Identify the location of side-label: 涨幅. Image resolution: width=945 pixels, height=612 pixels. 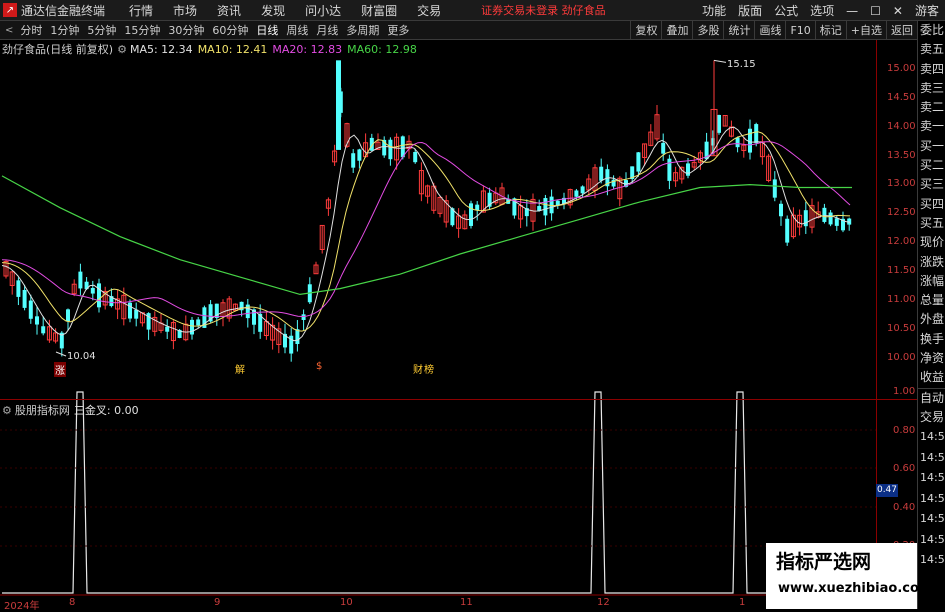
(932, 280).